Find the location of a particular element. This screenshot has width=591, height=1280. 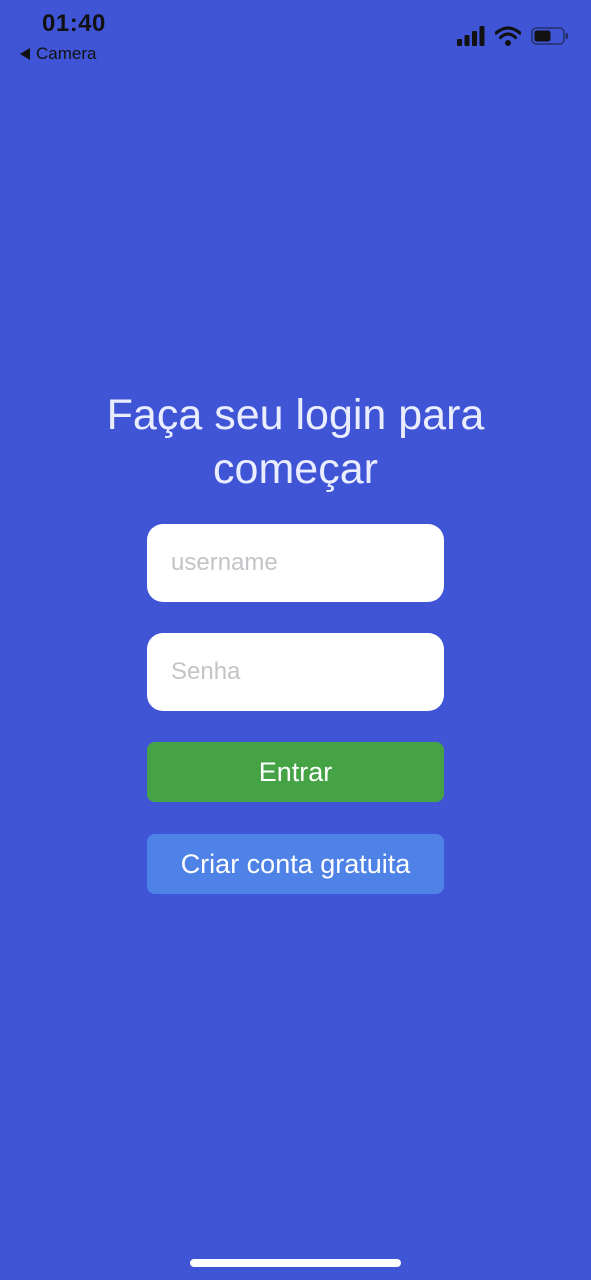

login-button: Entrar is located at coordinates (295, 772).